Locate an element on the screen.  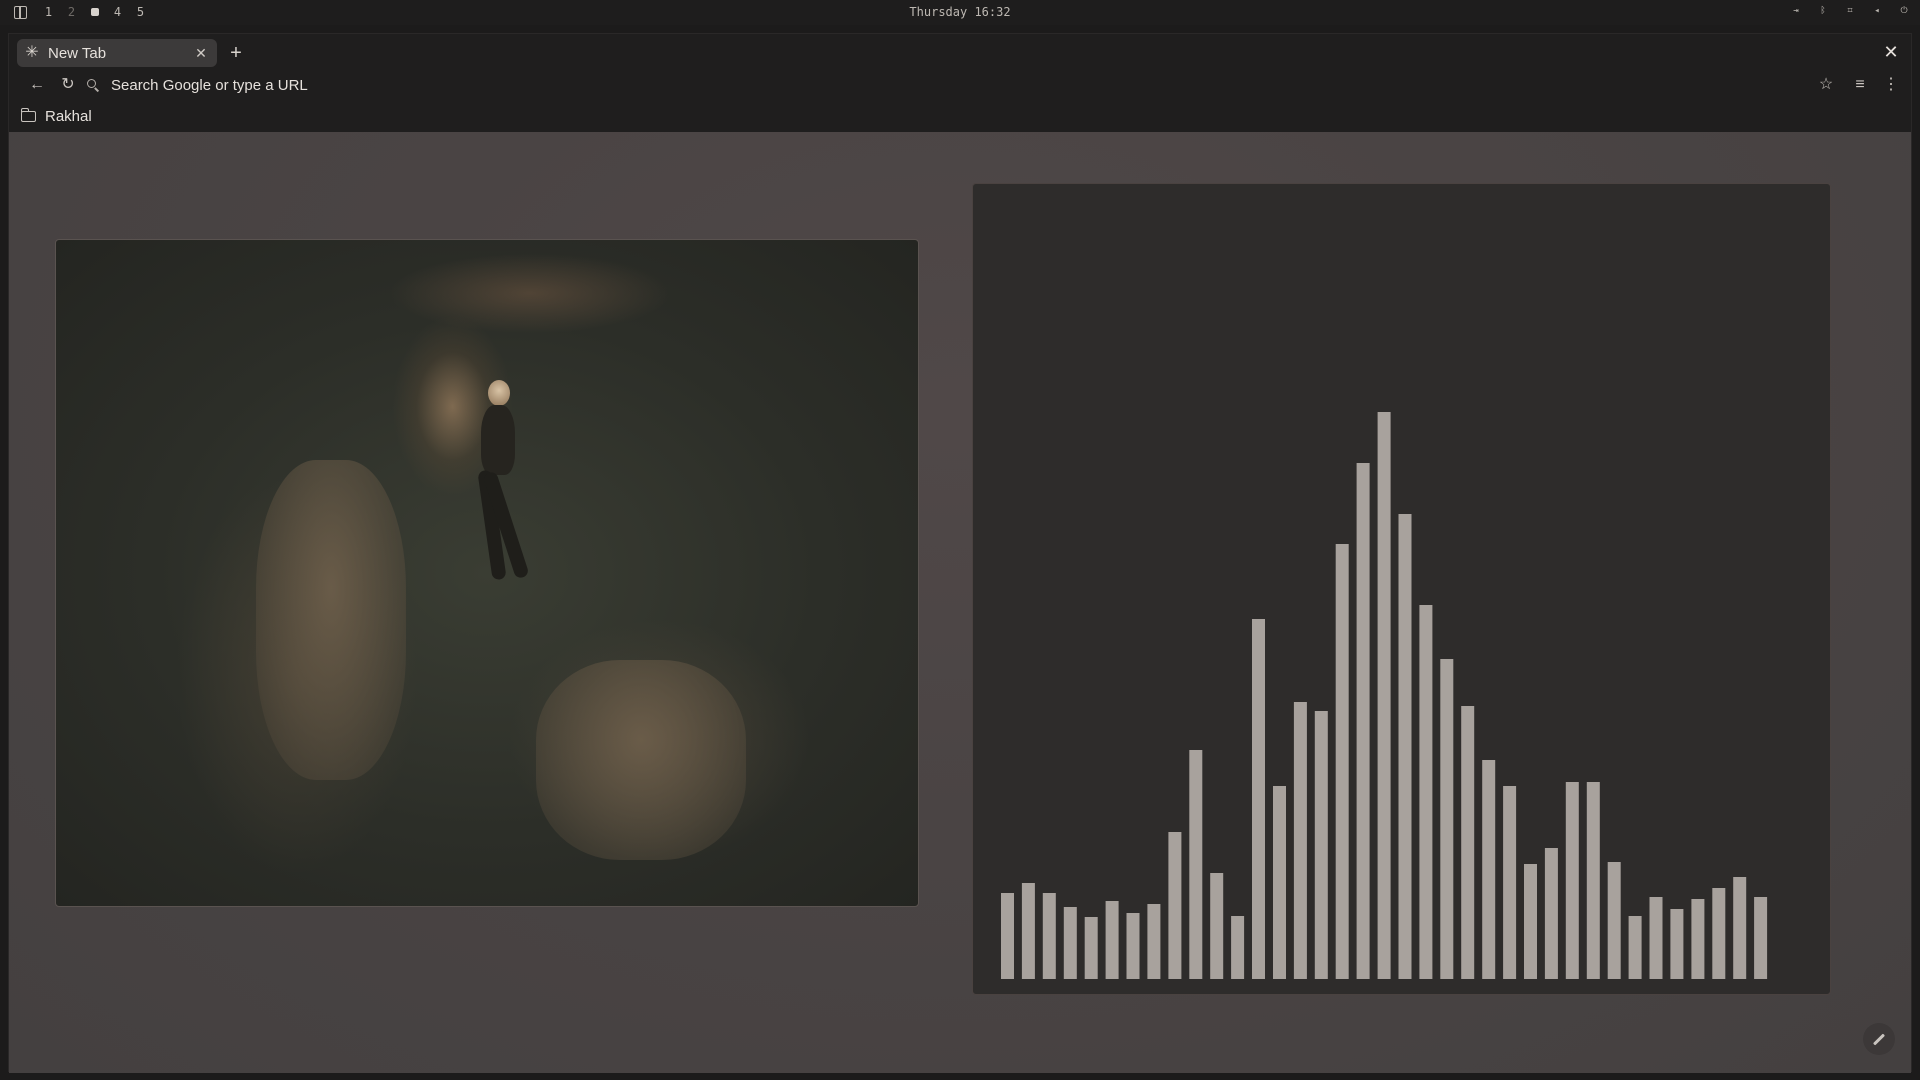
browser-chrome: ✳ New Tab ✕ + ✕ ← ↻ ☆ ≡ ⋮ Rakhal is located at coordinates (960, 83).